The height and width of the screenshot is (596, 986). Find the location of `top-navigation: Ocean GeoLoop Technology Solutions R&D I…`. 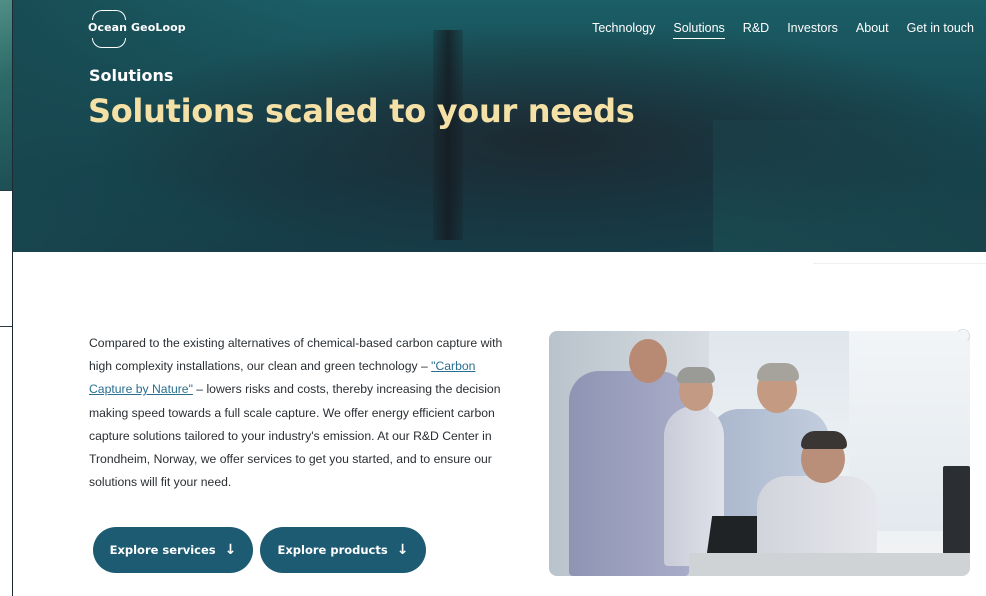

top-navigation: Ocean GeoLoop Technology Solutions R&D I… is located at coordinates (499, 29).